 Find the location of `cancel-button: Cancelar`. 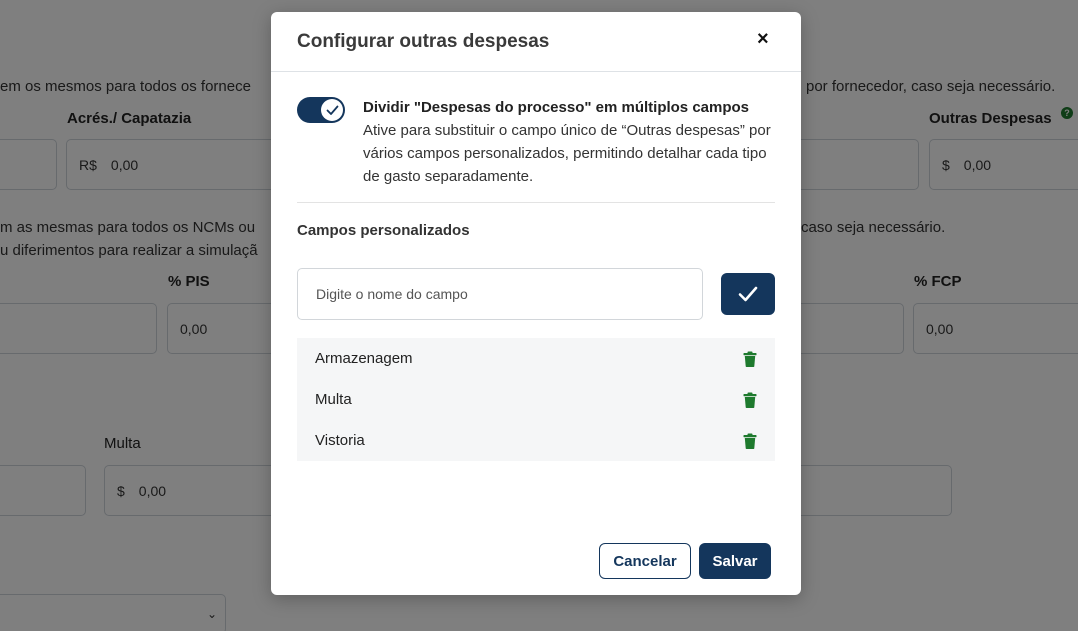

cancel-button: Cancelar is located at coordinates (645, 561).